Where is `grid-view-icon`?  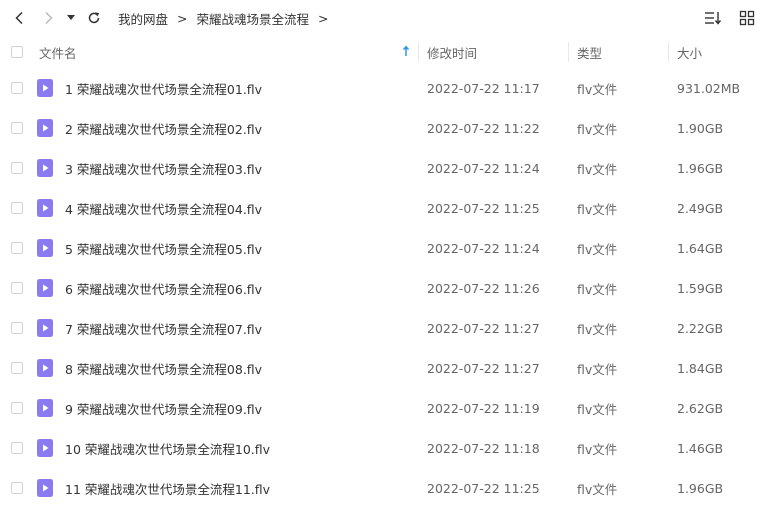 grid-view-icon is located at coordinates (747, 18).